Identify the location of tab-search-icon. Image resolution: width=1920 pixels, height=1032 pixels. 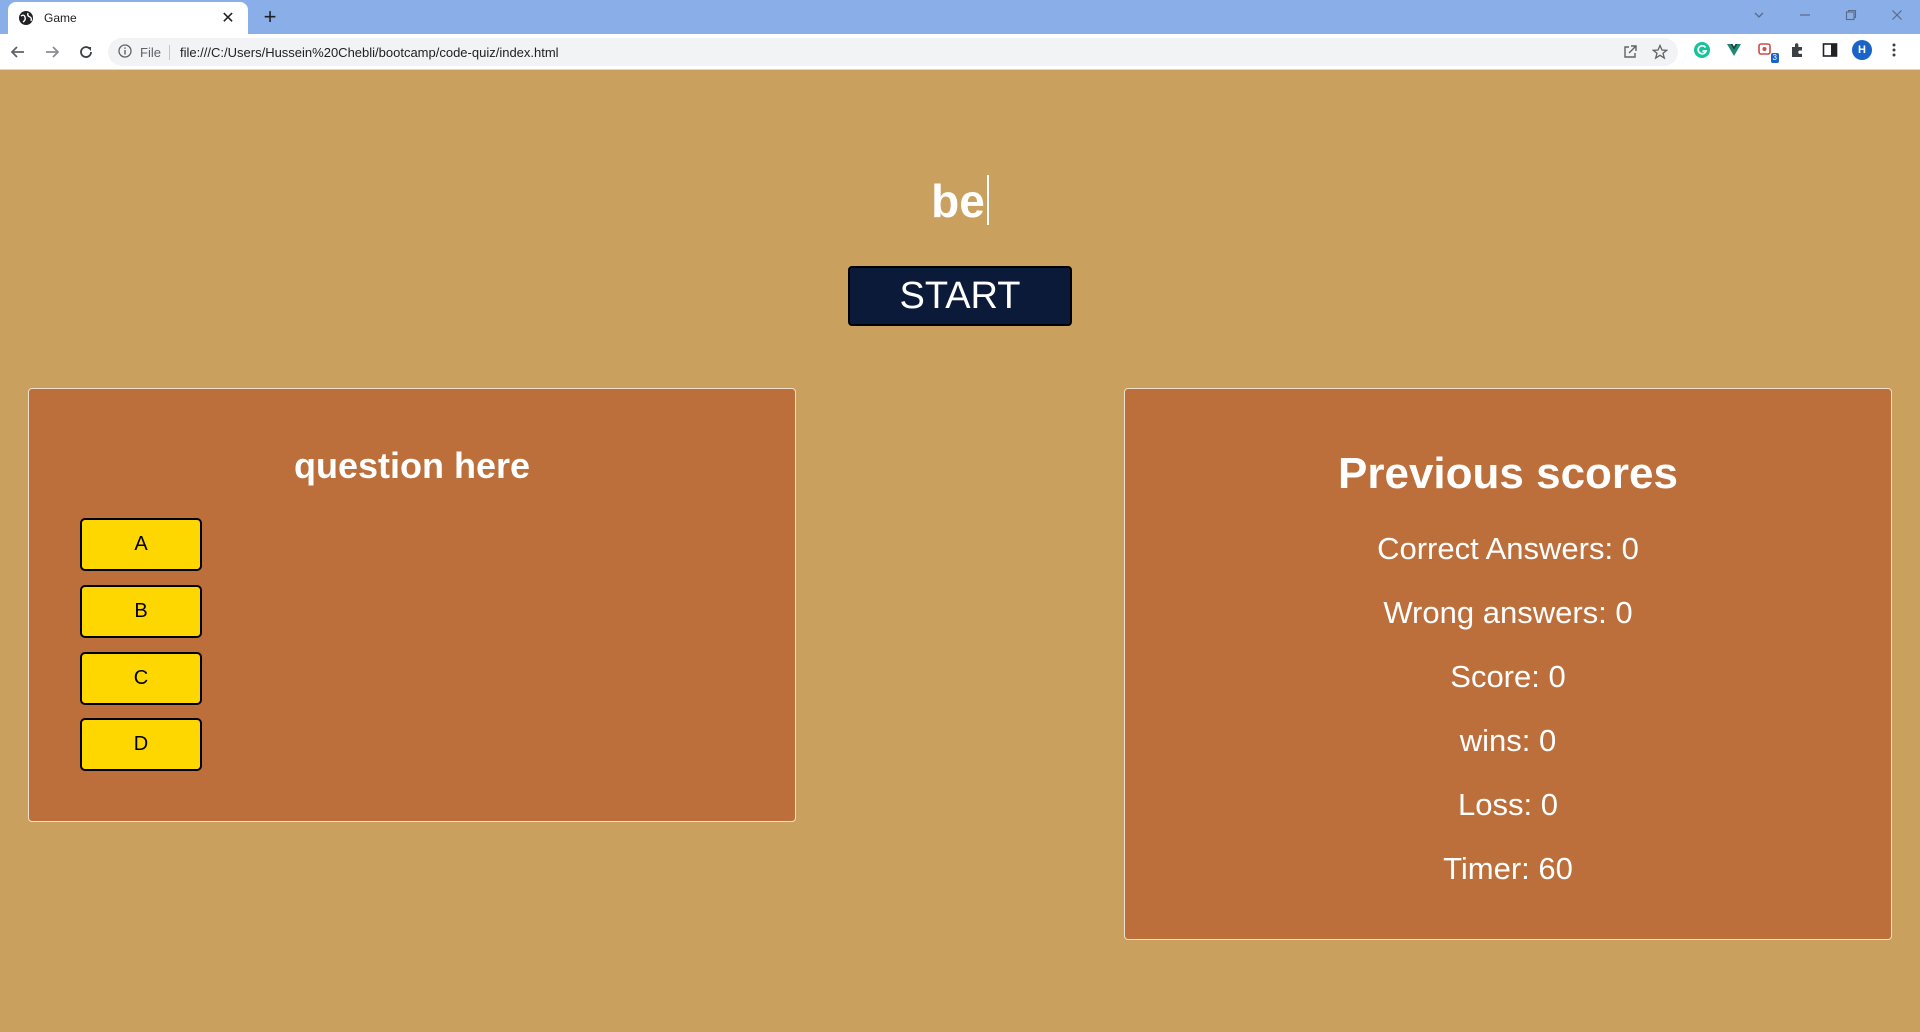
(1759, 15).